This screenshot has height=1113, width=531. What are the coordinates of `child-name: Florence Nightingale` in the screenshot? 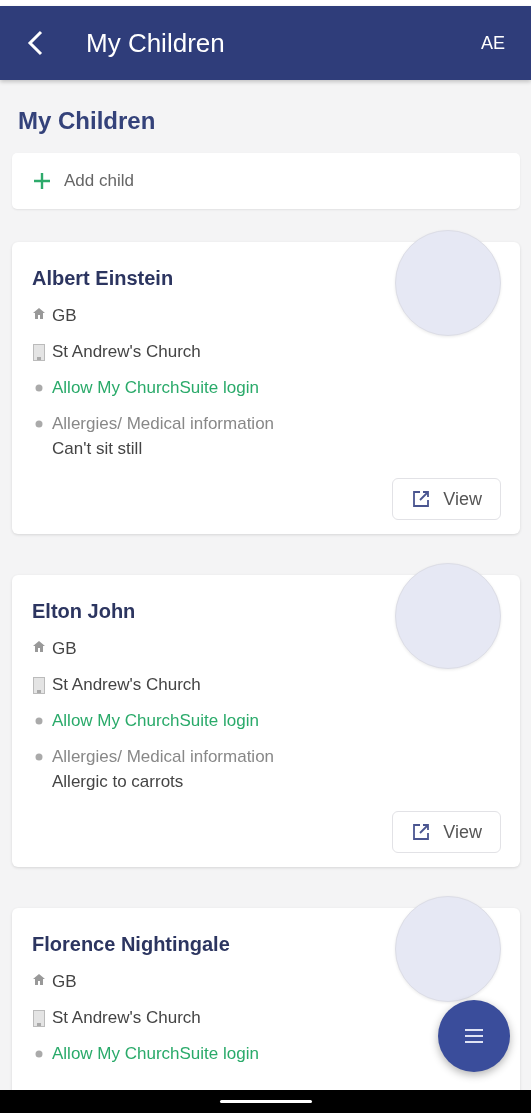 It's located at (131, 944).